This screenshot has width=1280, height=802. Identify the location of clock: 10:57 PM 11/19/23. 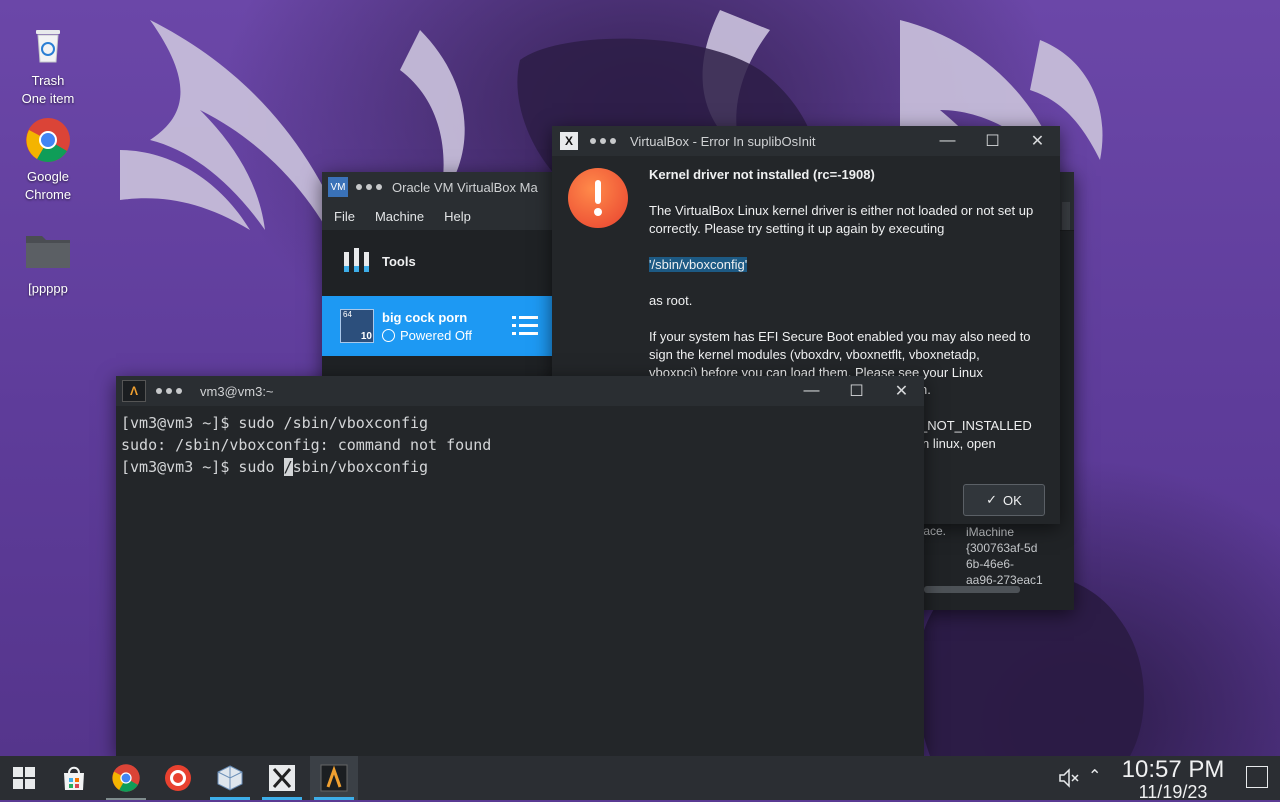
(1173, 779).